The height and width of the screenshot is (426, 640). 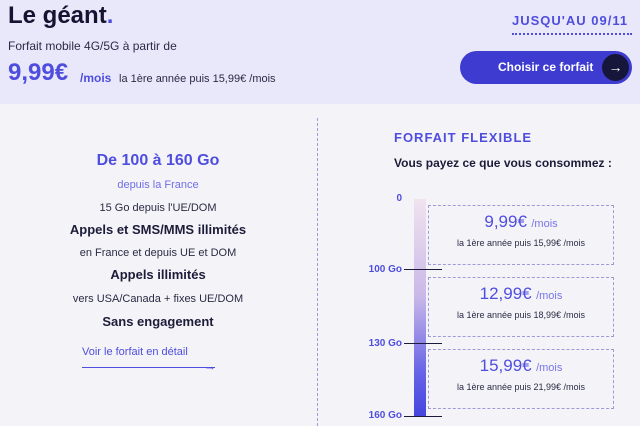 What do you see at coordinates (158, 321) in the screenshot?
I see `commitment: Sans engagement` at bounding box center [158, 321].